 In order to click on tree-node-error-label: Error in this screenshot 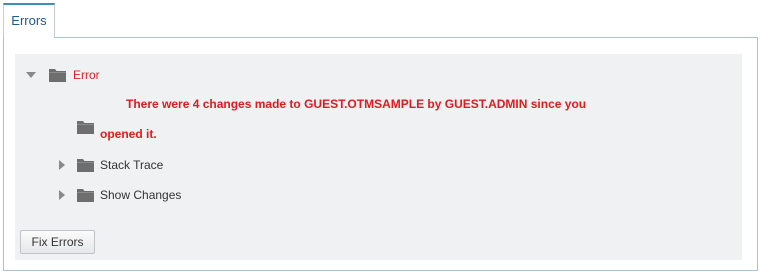, I will do `click(86, 75)`.